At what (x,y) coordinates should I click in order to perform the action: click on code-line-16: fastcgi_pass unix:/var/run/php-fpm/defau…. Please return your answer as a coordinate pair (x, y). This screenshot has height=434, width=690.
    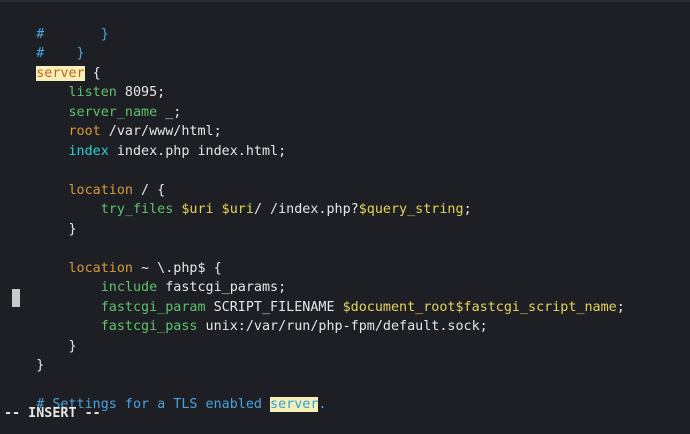
    Looking at the image, I should click on (246, 316).